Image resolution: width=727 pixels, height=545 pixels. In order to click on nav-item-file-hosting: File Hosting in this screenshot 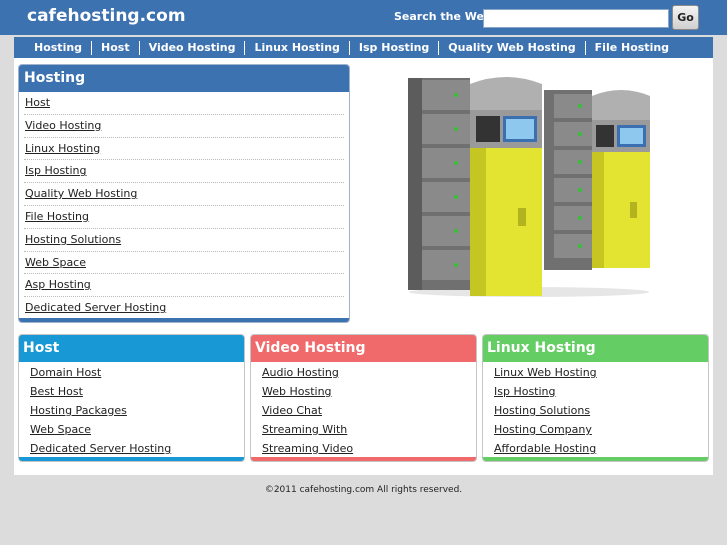, I will do `click(632, 48)`.